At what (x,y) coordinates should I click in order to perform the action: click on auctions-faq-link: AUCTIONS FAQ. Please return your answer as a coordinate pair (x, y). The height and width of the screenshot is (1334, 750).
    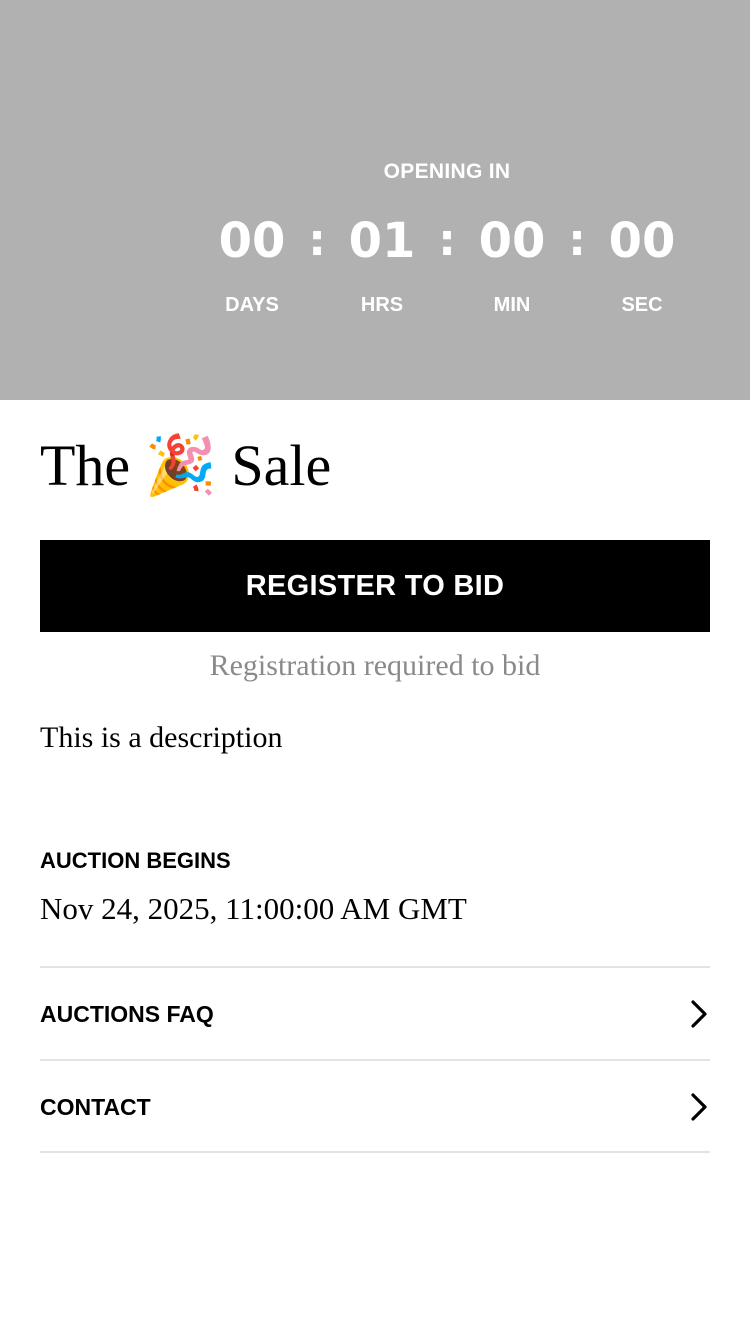
    Looking at the image, I should click on (375, 1012).